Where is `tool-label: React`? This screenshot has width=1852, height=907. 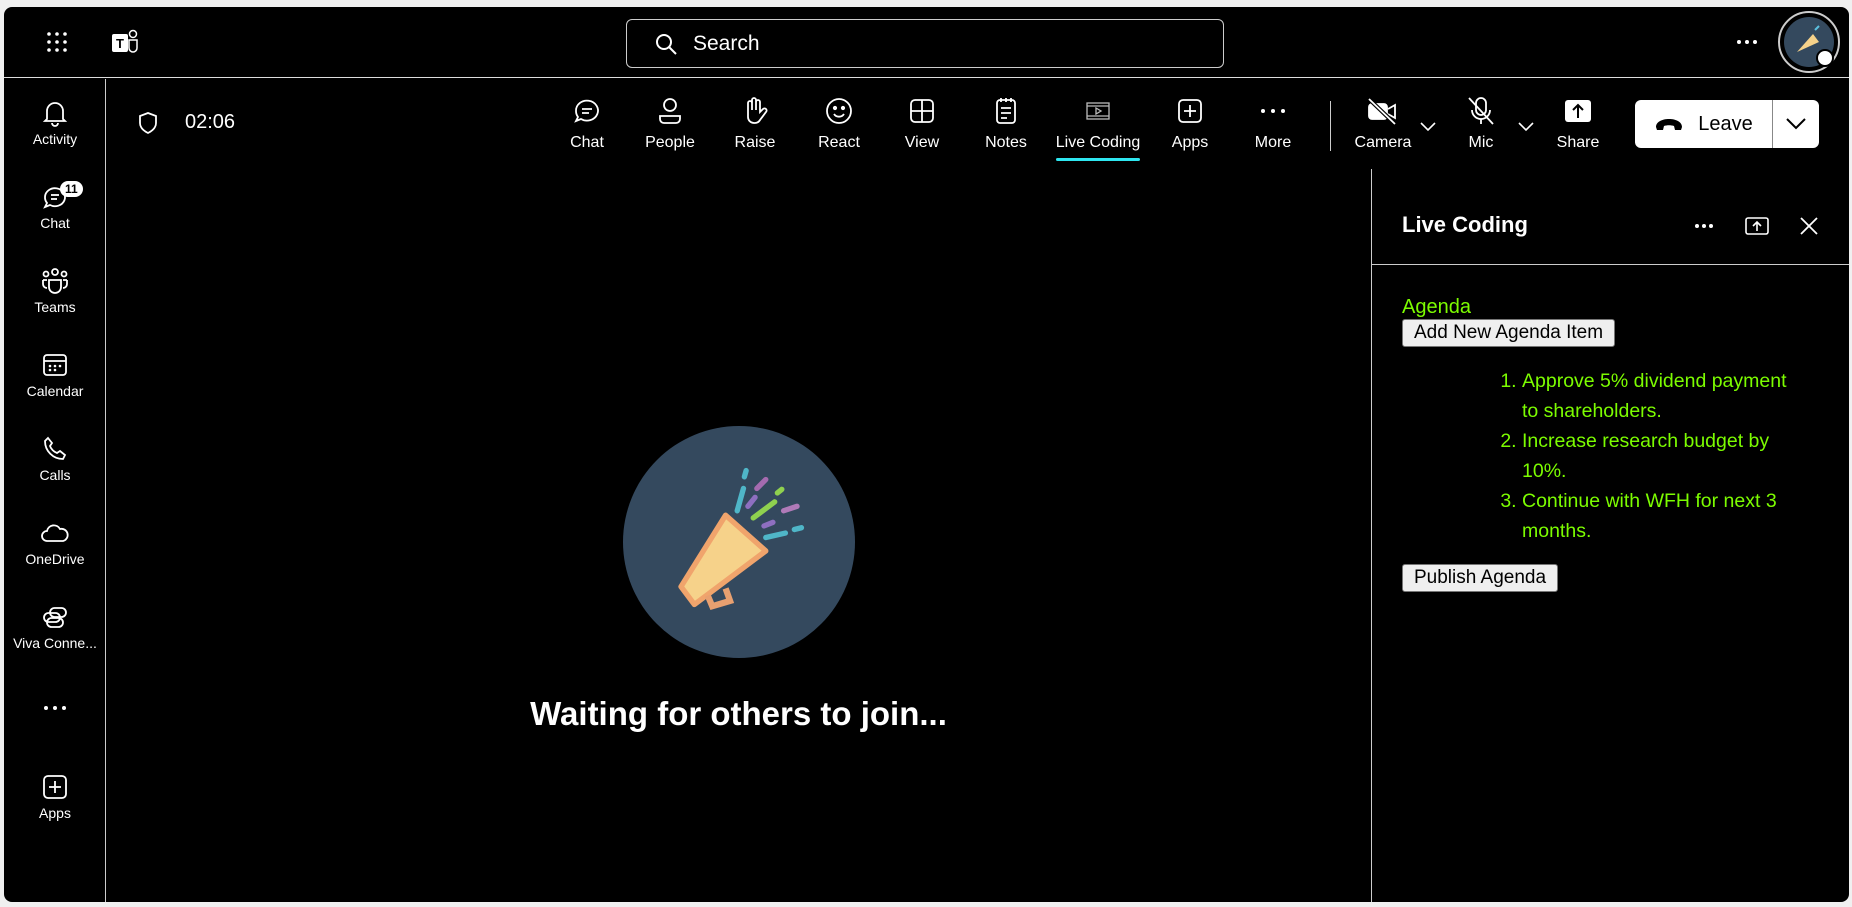
tool-label: React is located at coordinates (839, 142).